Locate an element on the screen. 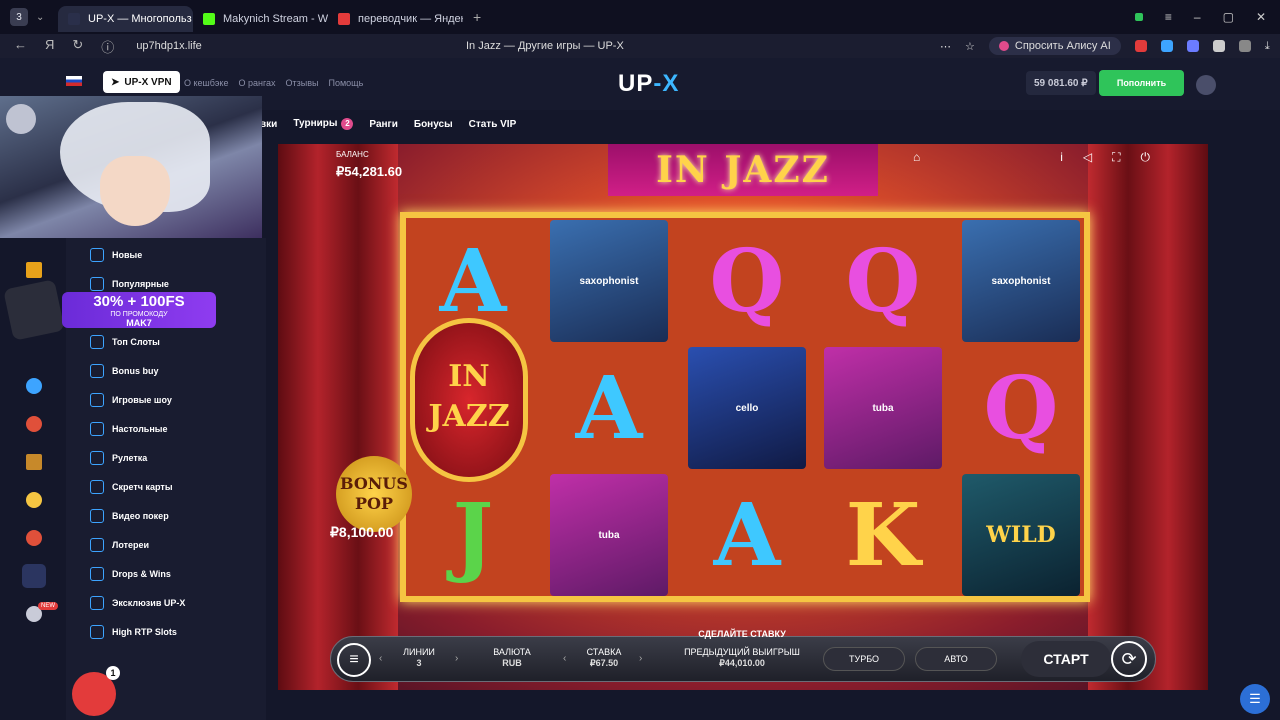 Image resolution: width=1280 pixels, height=720 pixels. yandex-favicon-icon is located at coordinates (344, 19).